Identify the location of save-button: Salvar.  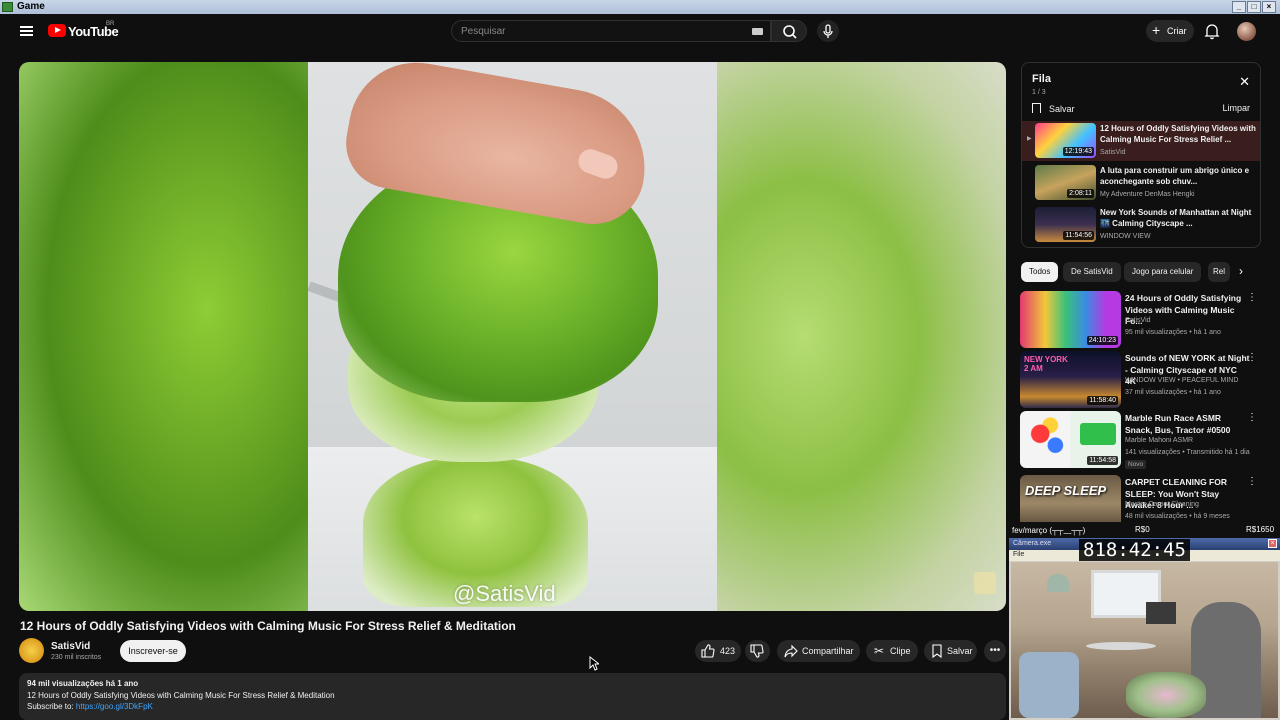
(950, 651).